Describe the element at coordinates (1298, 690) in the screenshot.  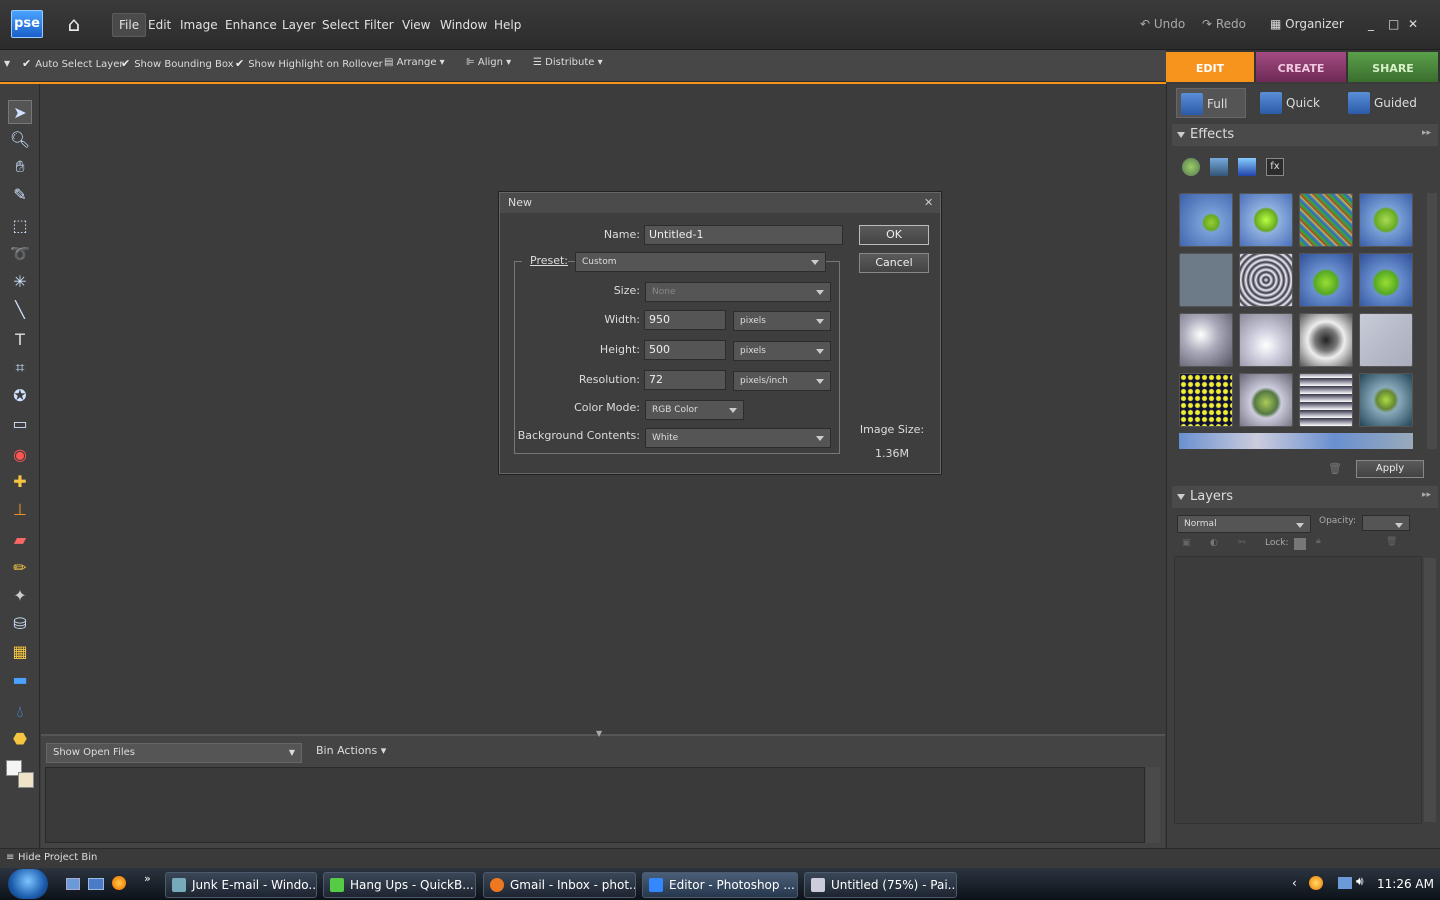
I see `layers-list` at that location.